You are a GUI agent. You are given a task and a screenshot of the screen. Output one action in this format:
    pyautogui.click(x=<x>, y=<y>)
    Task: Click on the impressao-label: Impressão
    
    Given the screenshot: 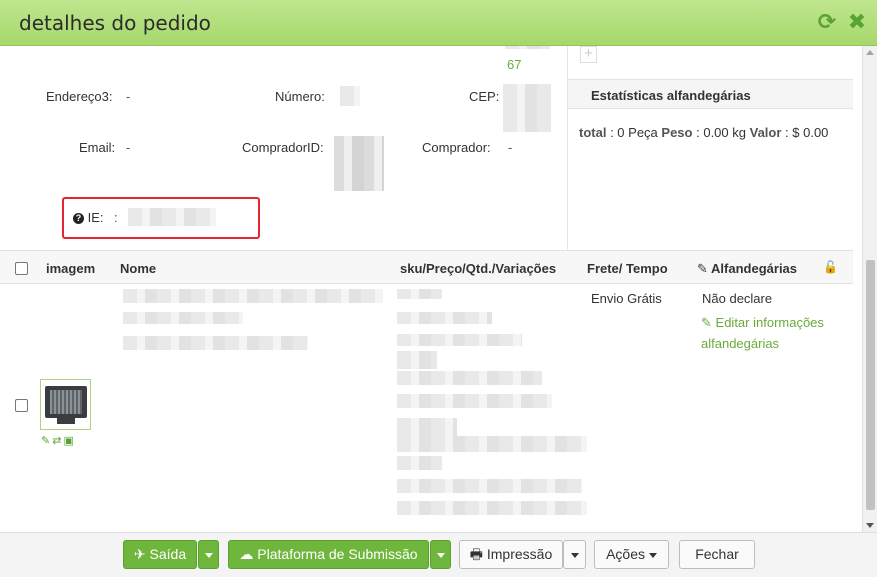 What is the action you would take?
    pyautogui.click(x=519, y=554)
    